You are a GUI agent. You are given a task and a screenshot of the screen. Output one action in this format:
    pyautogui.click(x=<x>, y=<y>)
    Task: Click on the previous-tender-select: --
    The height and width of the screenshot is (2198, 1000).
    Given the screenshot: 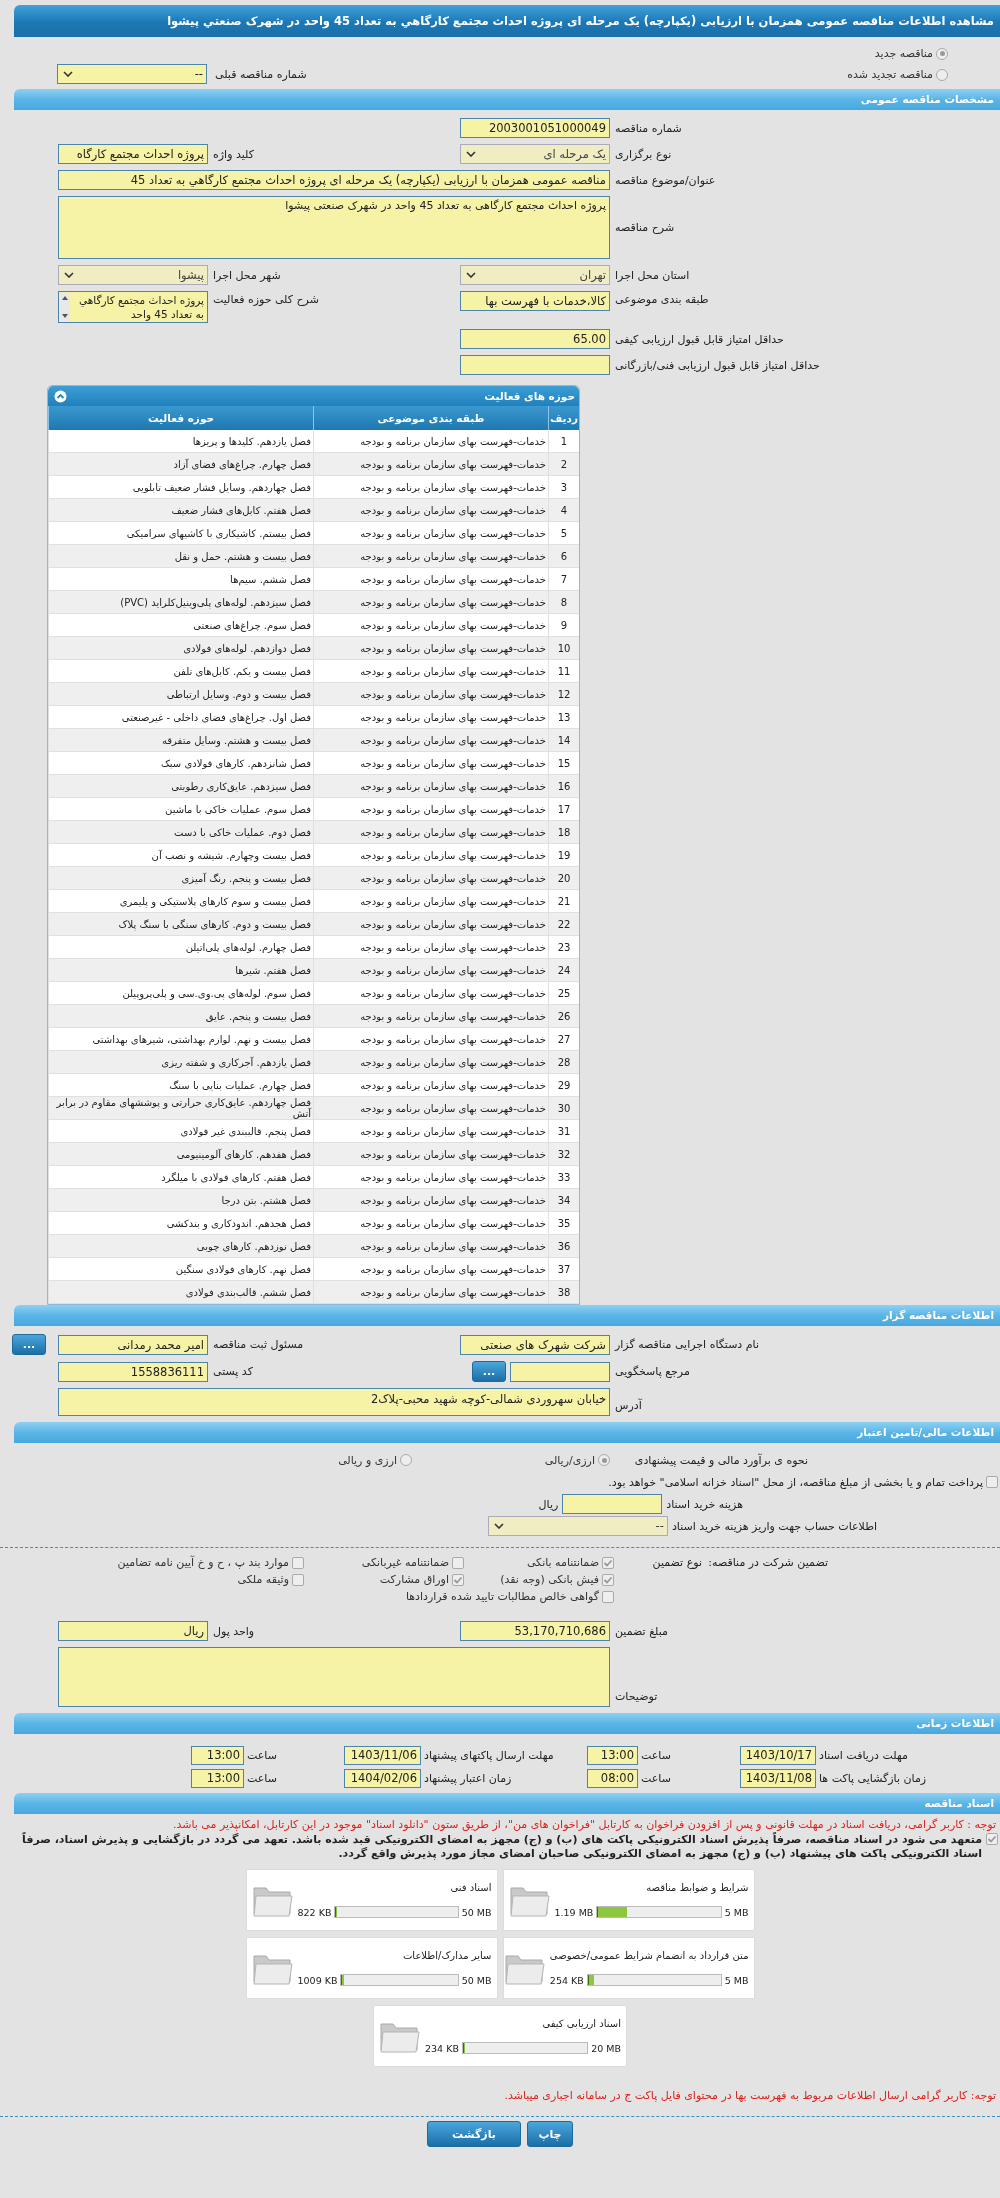 What is the action you would take?
    pyautogui.click(x=132, y=74)
    